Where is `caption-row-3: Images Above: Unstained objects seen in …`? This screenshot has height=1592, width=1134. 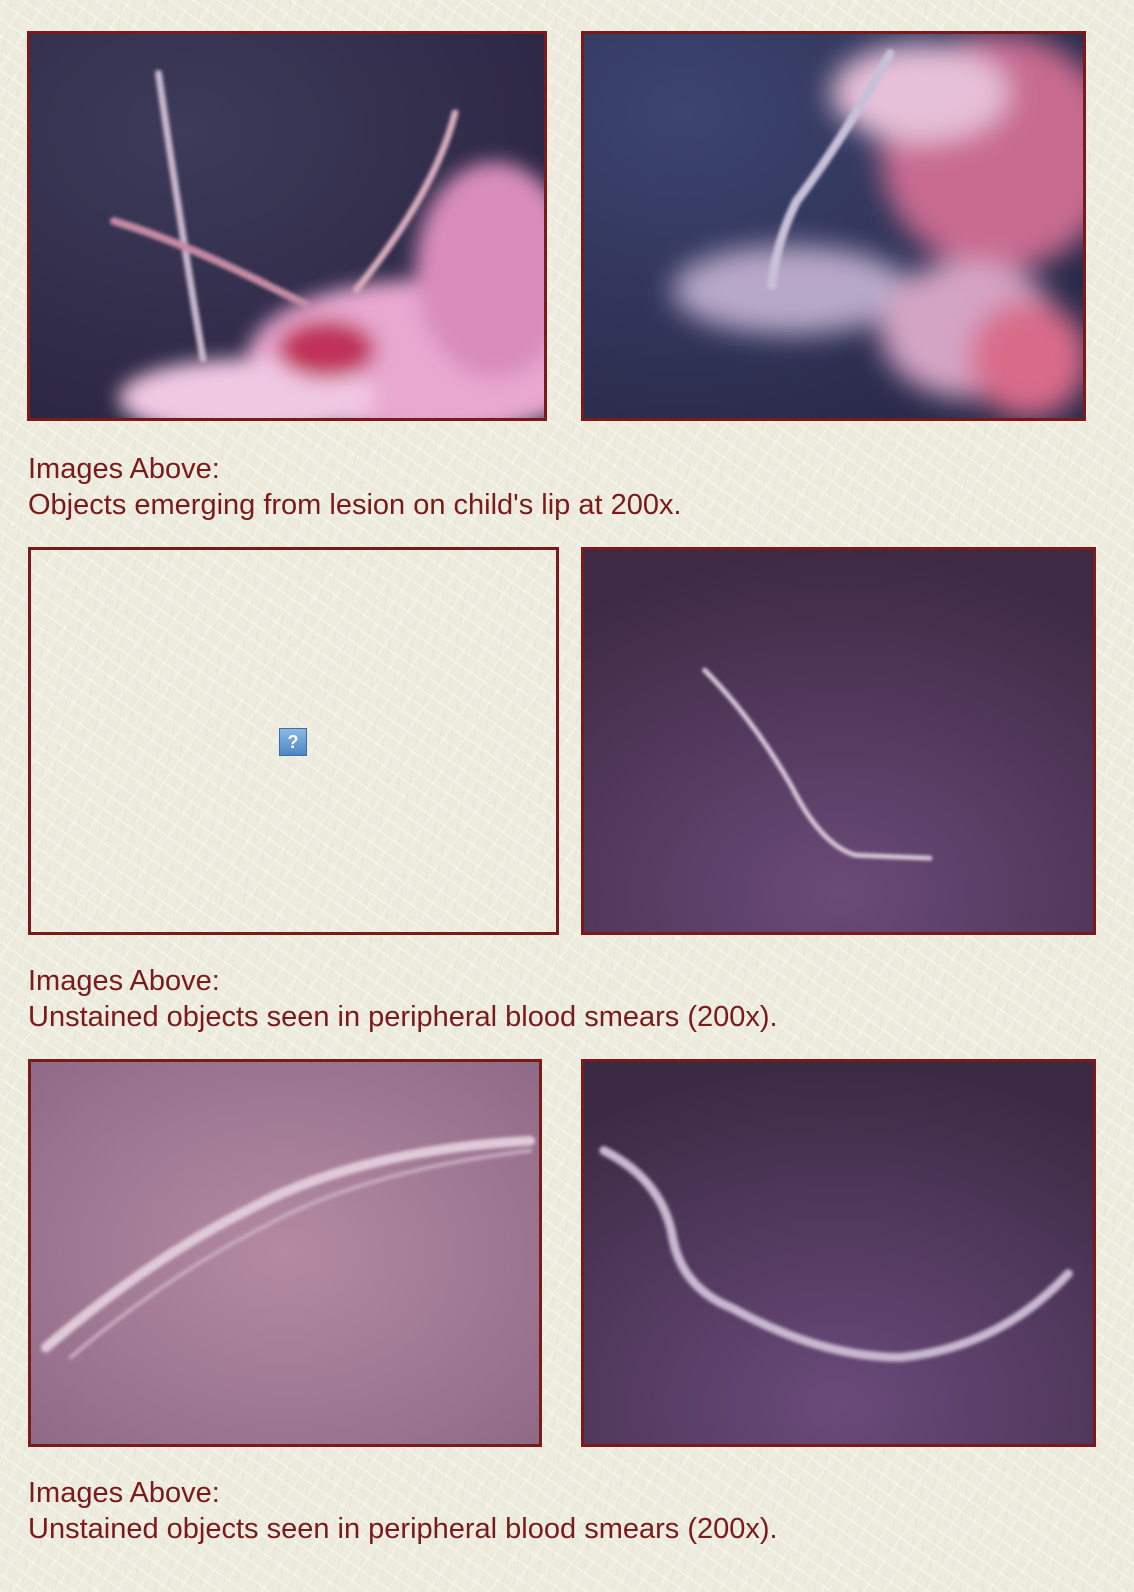 caption-row-3: Images Above: Unstained objects seen in … is located at coordinates (403, 1511).